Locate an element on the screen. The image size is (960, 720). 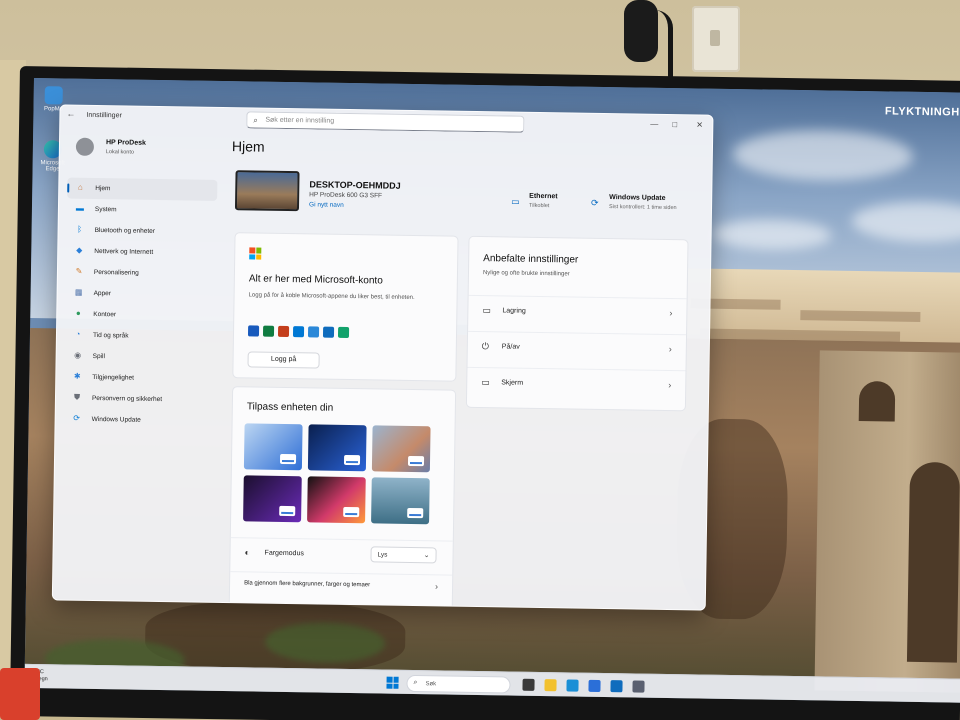
avatar is located at coordinates (85, 146).